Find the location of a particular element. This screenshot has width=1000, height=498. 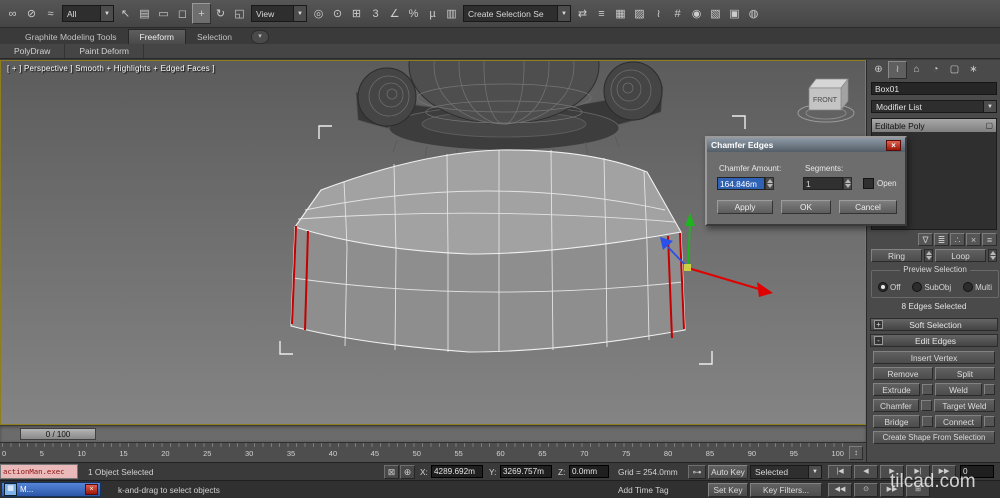

spinner-snap-icon: µ is located at coordinates (432, 13).